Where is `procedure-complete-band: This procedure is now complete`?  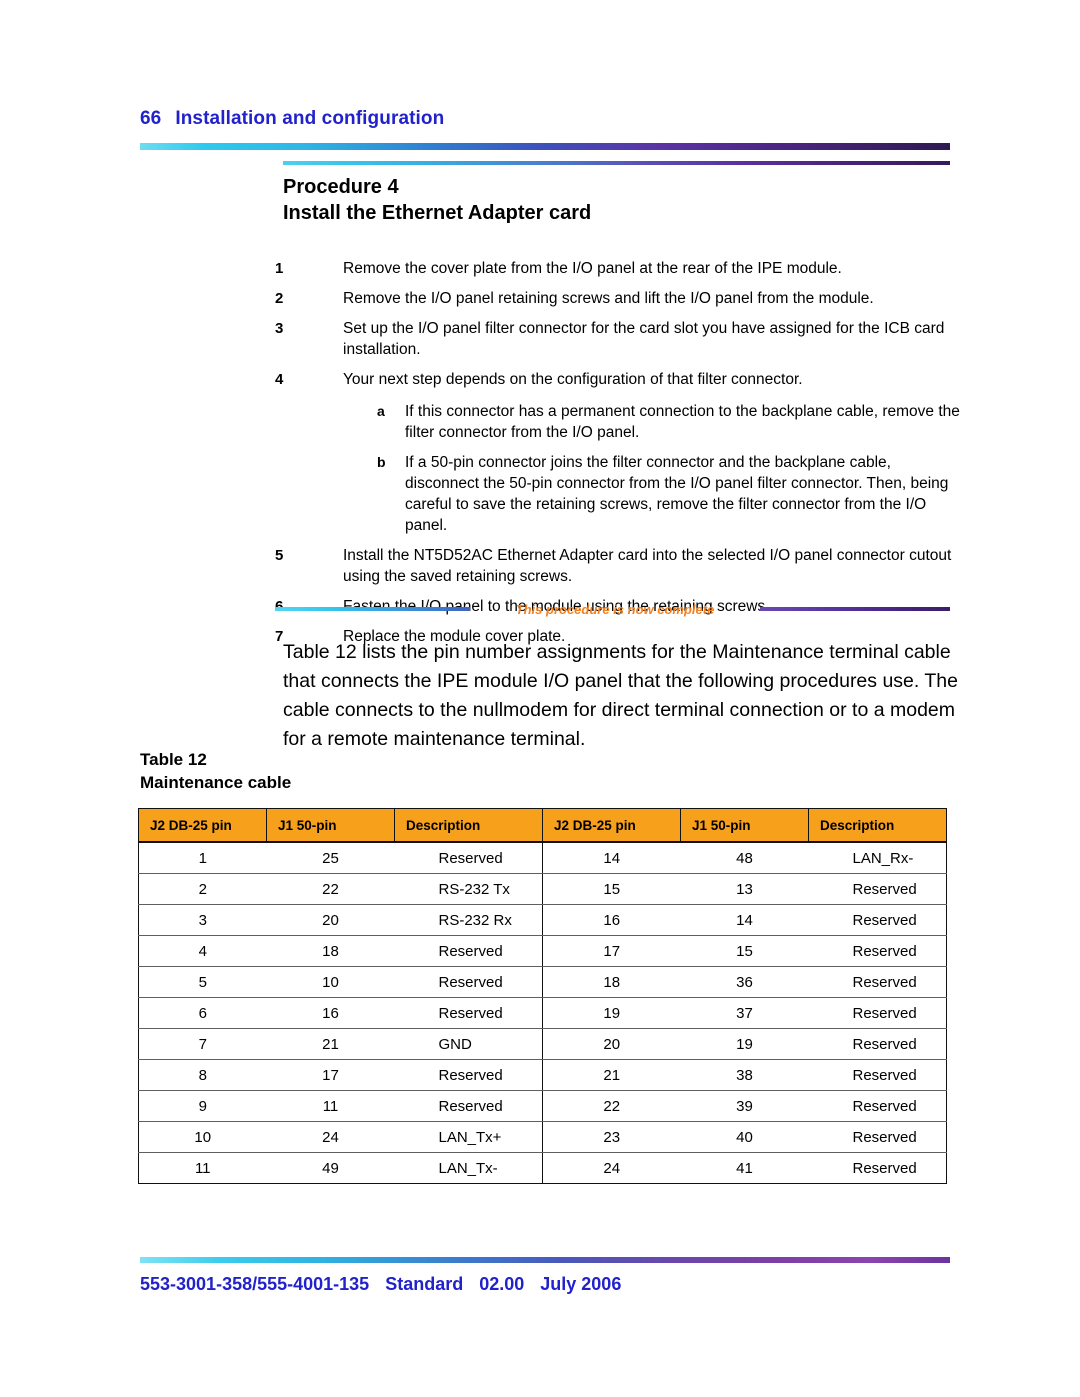
procedure-complete-band: This procedure is now complete is located at coordinates (612, 609).